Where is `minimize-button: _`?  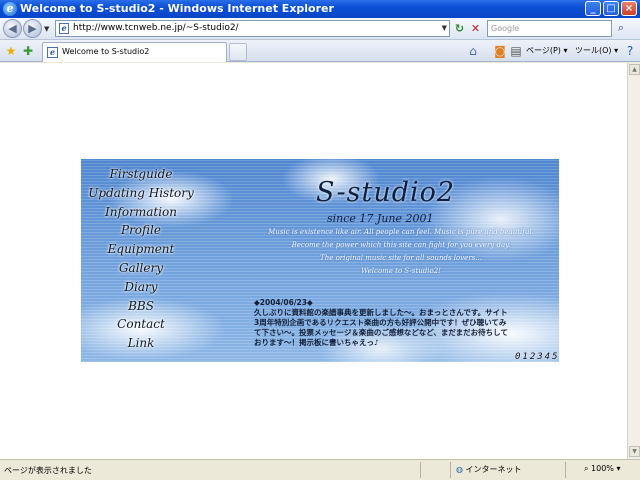 minimize-button: _ is located at coordinates (593, 8).